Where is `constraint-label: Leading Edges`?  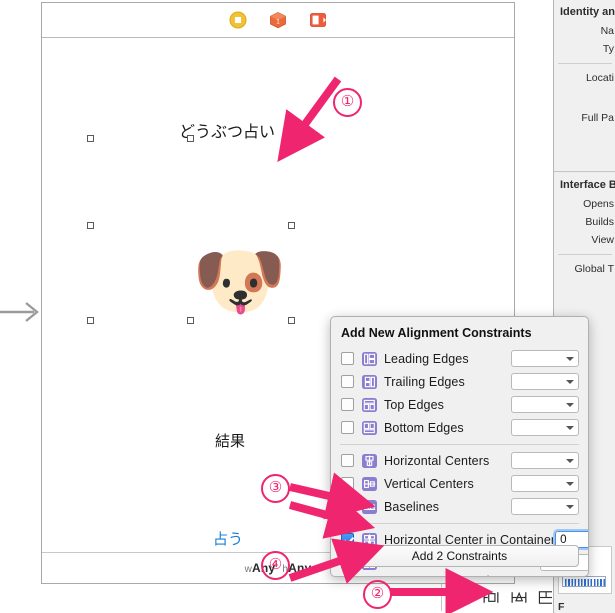
constraint-label: Leading Edges is located at coordinates (426, 358).